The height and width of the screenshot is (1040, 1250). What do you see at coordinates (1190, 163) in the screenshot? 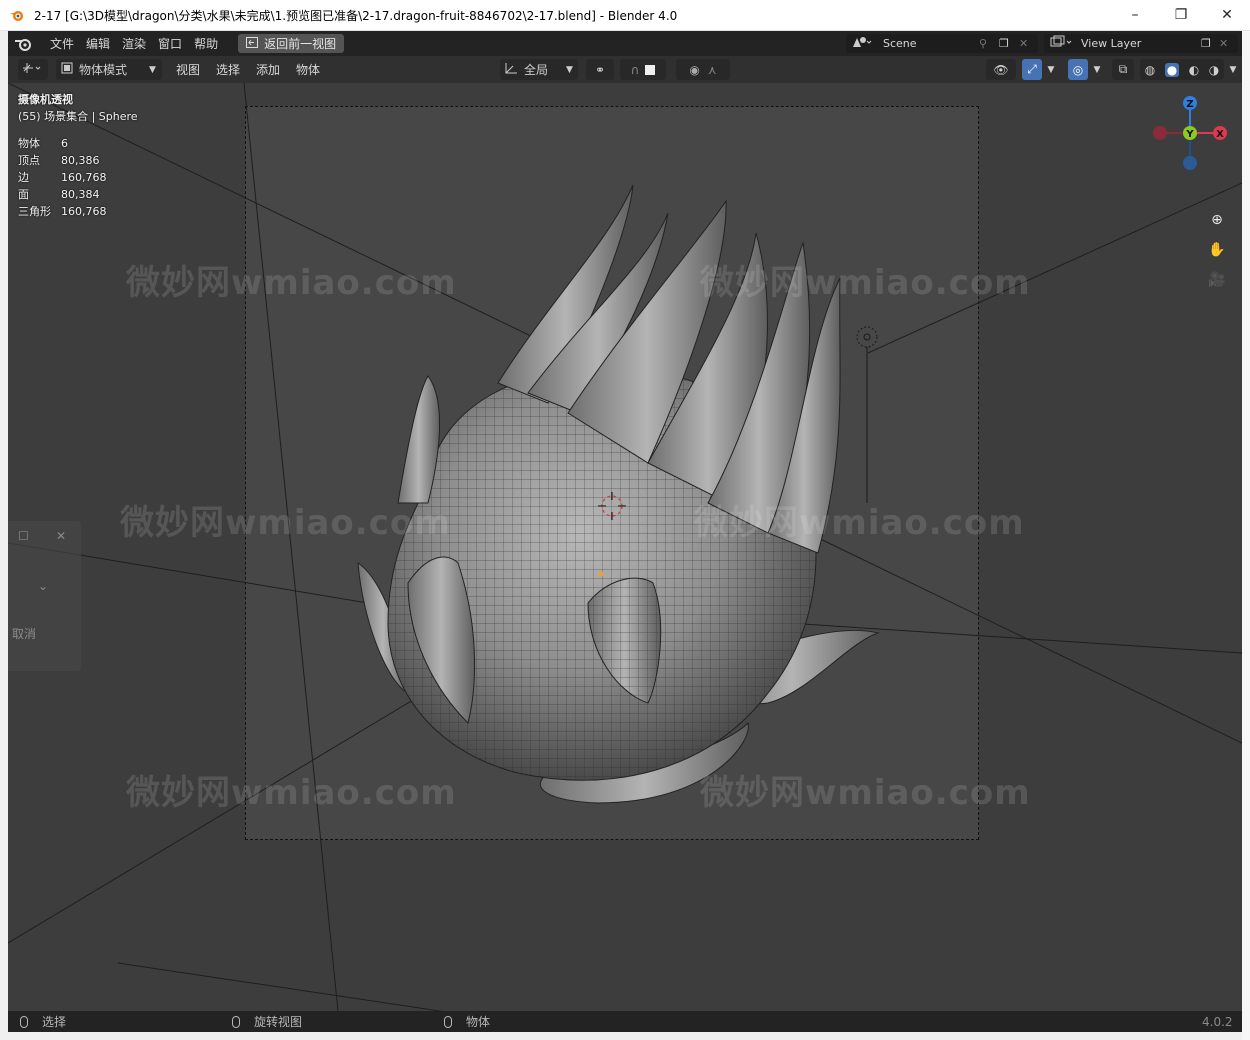
I see `neg-z-axis-handle` at bounding box center [1190, 163].